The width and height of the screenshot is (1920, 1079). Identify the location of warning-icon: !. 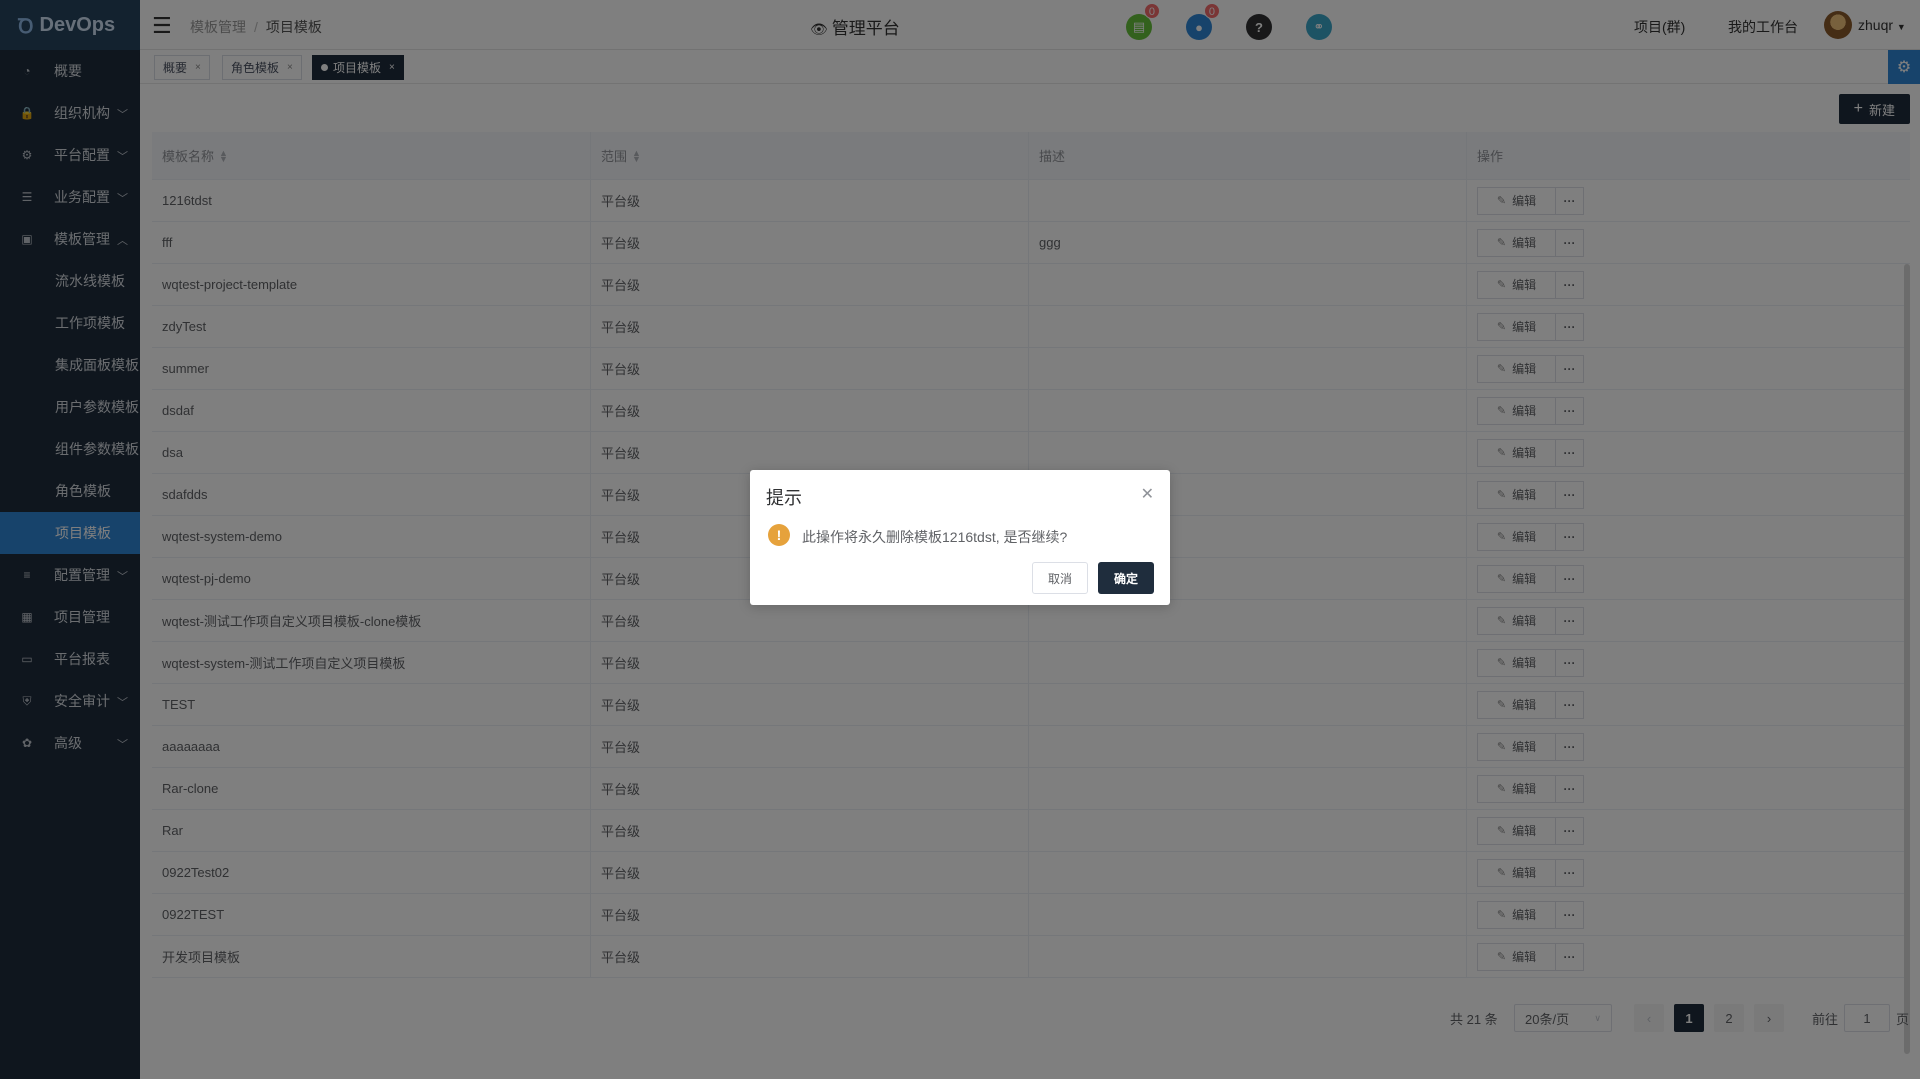
(779, 535).